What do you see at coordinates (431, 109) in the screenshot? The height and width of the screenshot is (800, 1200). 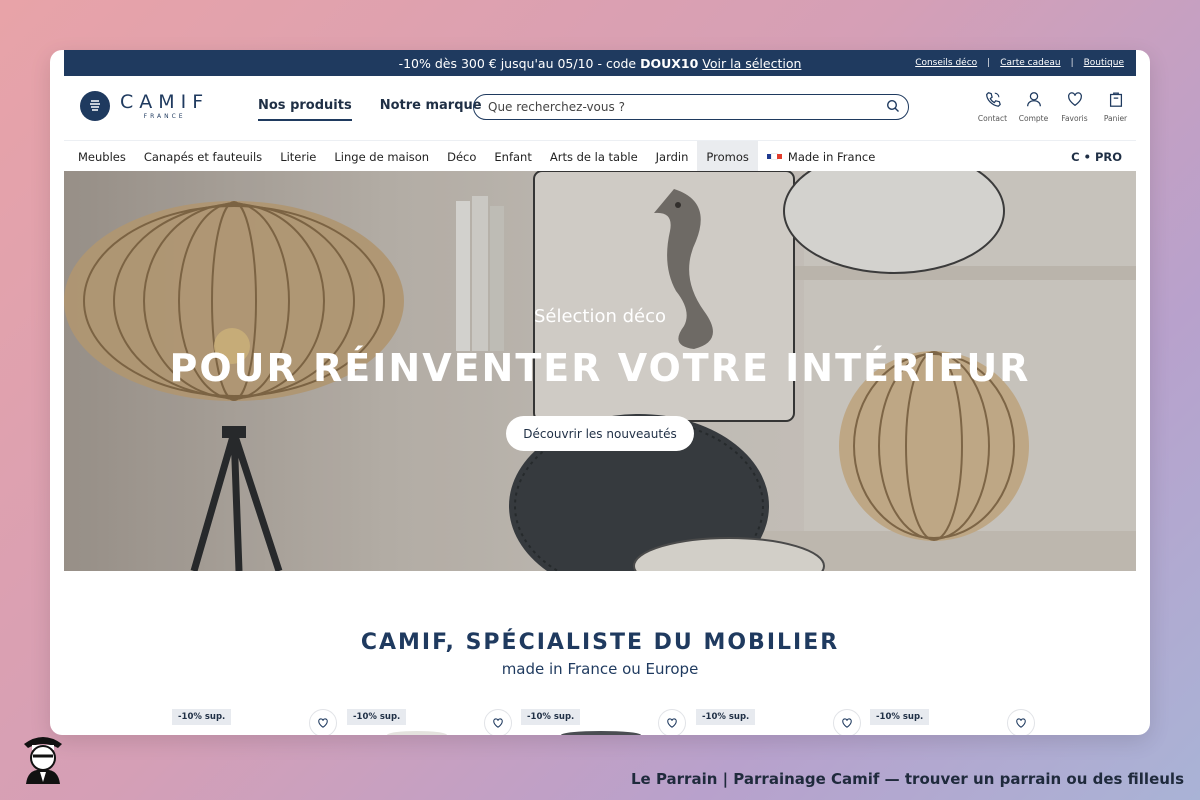 I see `nav-notre-marque: Notre marque` at bounding box center [431, 109].